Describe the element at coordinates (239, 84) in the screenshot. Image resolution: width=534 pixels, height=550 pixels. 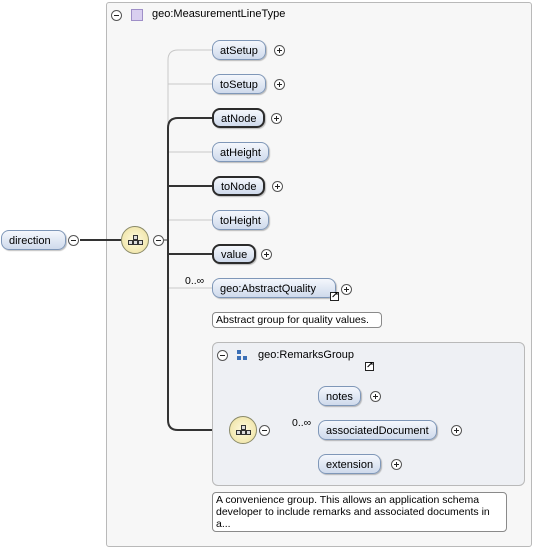
I see `element-toSetup: toSetup` at that location.